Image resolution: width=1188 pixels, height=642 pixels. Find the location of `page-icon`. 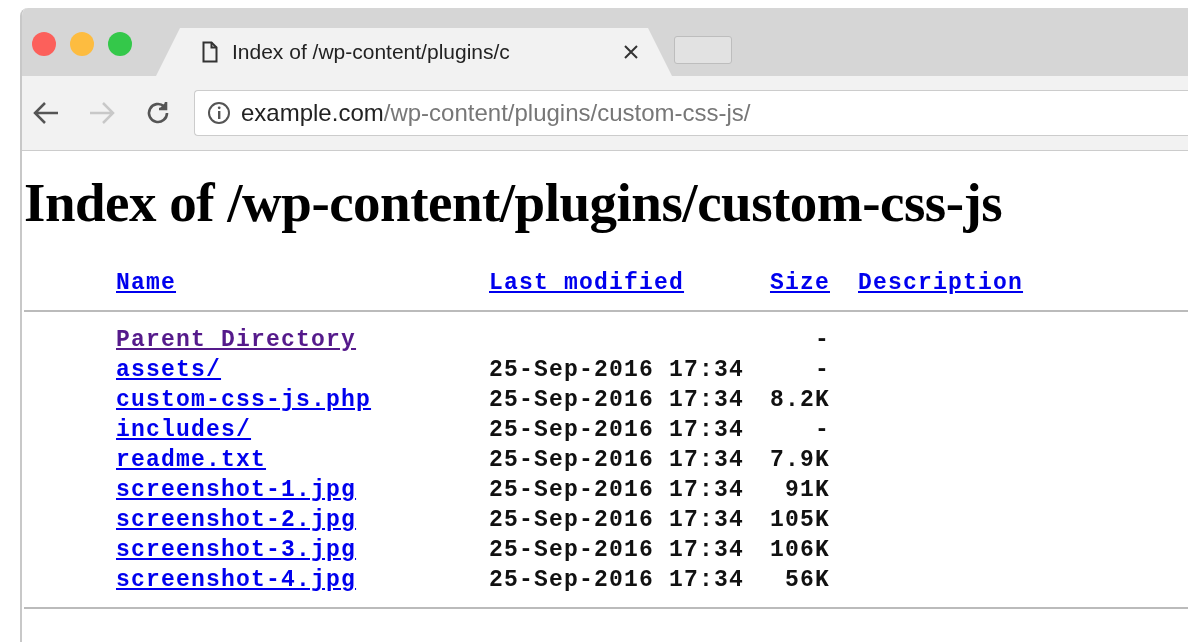

page-icon is located at coordinates (210, 52).